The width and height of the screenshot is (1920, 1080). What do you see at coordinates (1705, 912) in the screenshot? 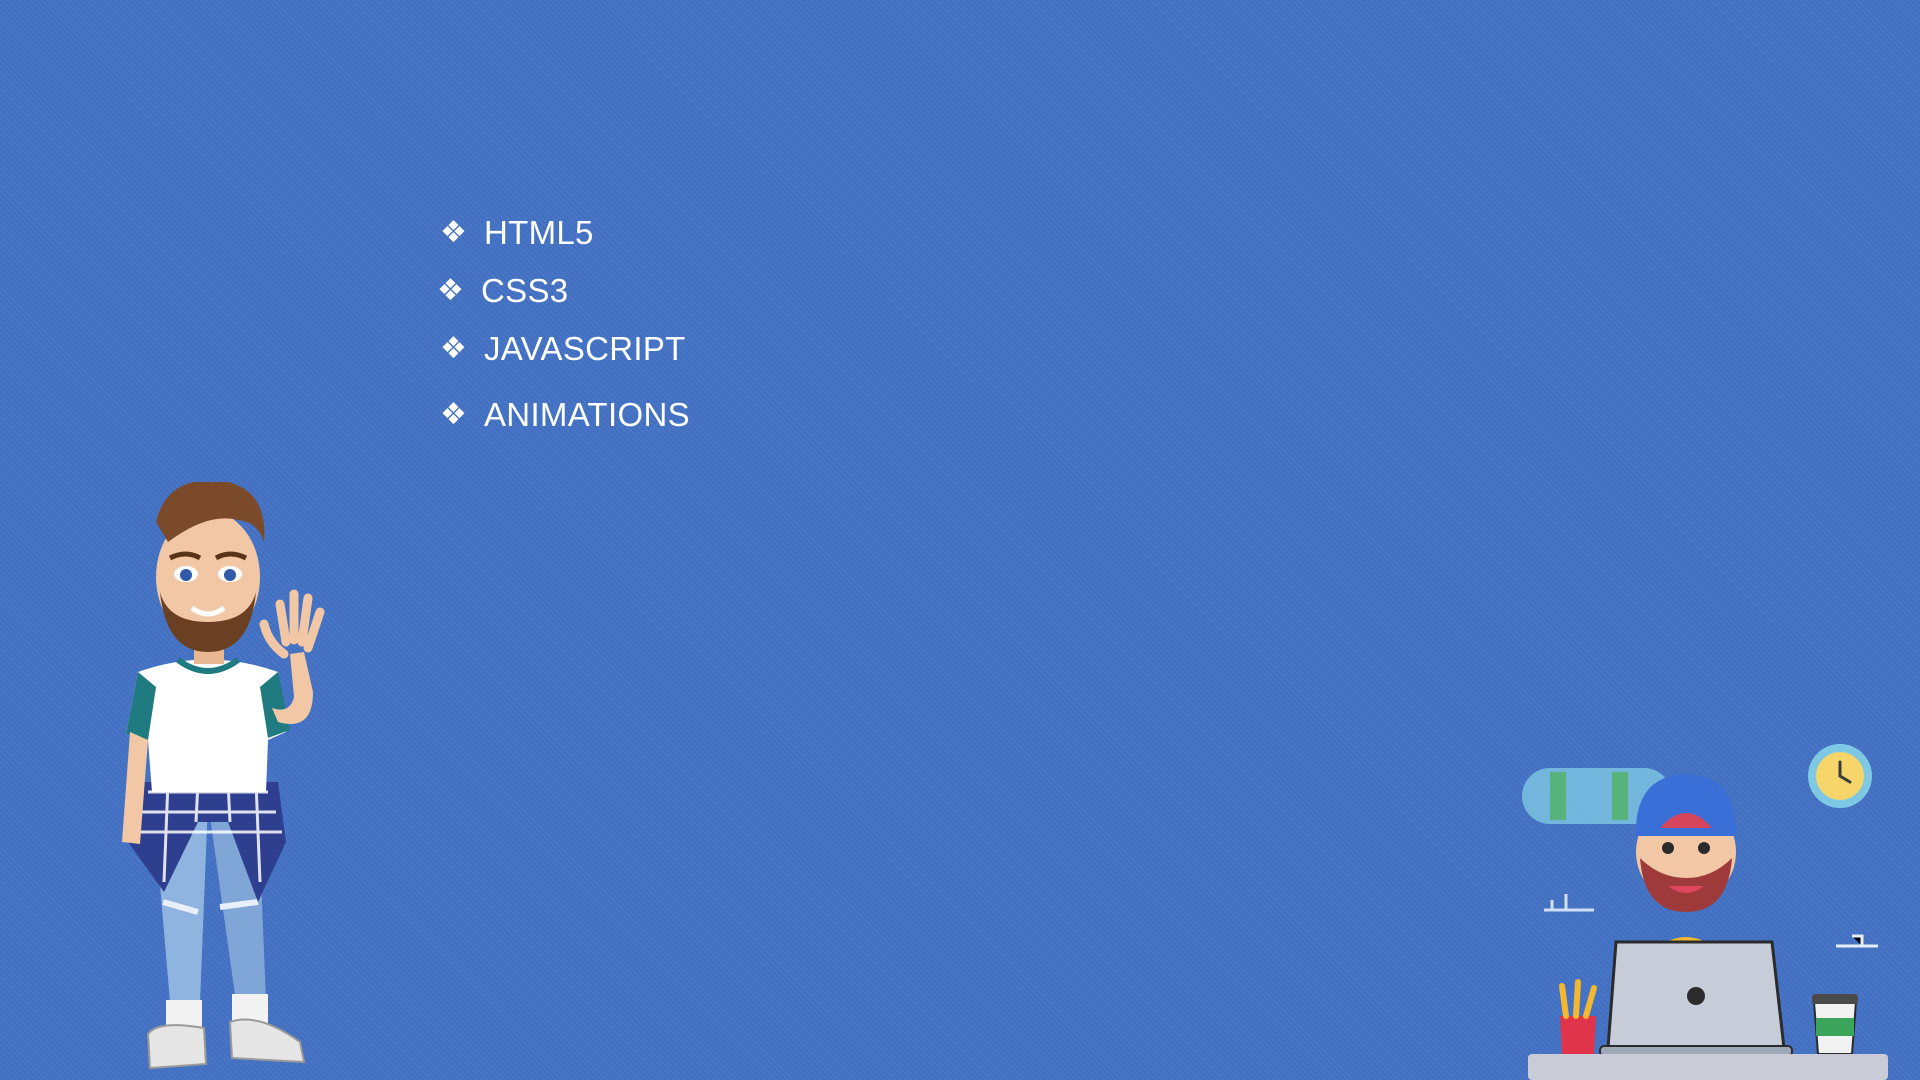
I see `developer-laptop-illustration` at bounding box center [1705, 912].